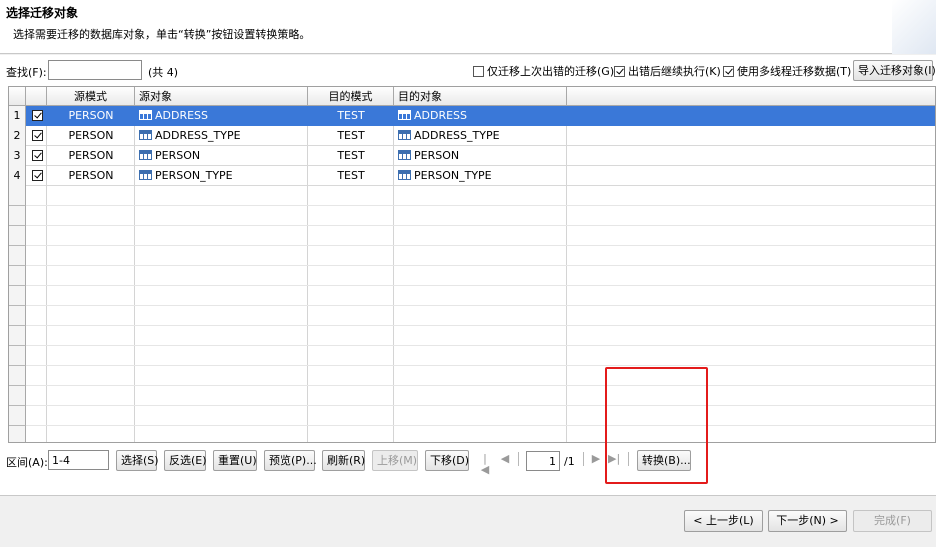  Describe the element at coordinates (468, 521) in the screenshot. I see `wizard-footer: < 上一步(L) 下一步(N) > 完成(F)` at that location.